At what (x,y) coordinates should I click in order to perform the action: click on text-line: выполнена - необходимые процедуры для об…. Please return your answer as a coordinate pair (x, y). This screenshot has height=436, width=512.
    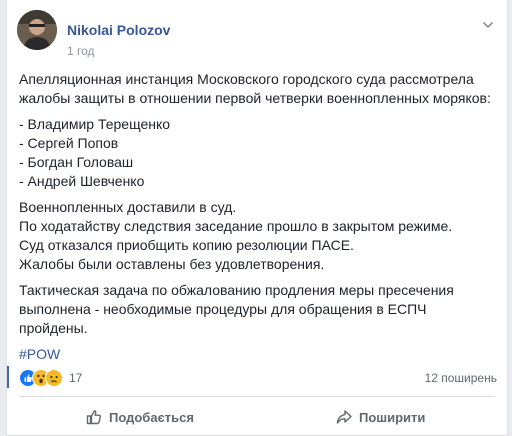
    Looking at the image, I should click on (223, 309).